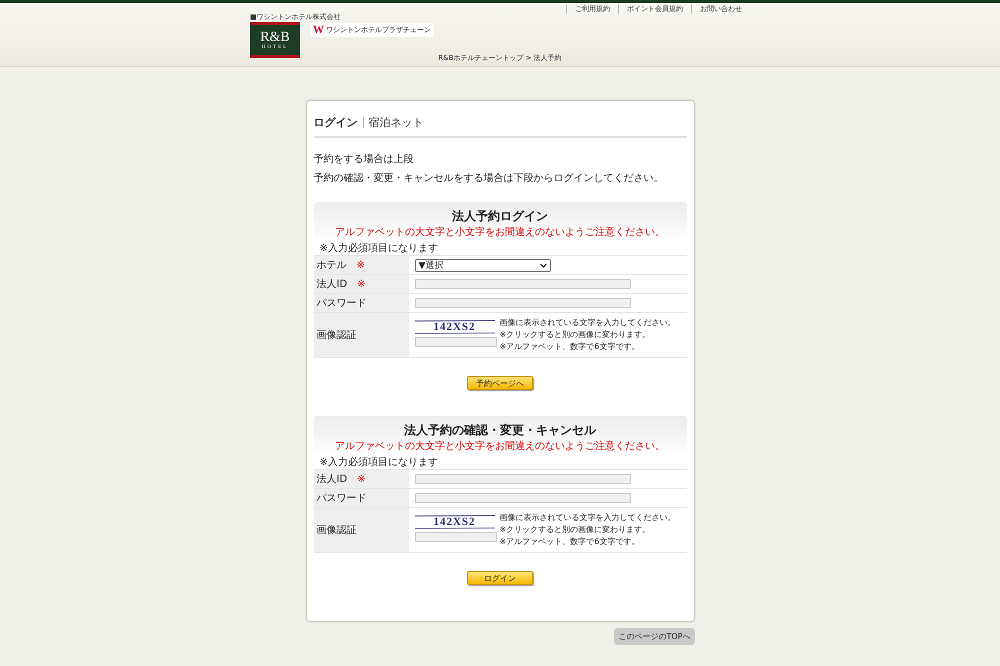  I want to click on hotel-select: ▼選択, so click(482, 265).